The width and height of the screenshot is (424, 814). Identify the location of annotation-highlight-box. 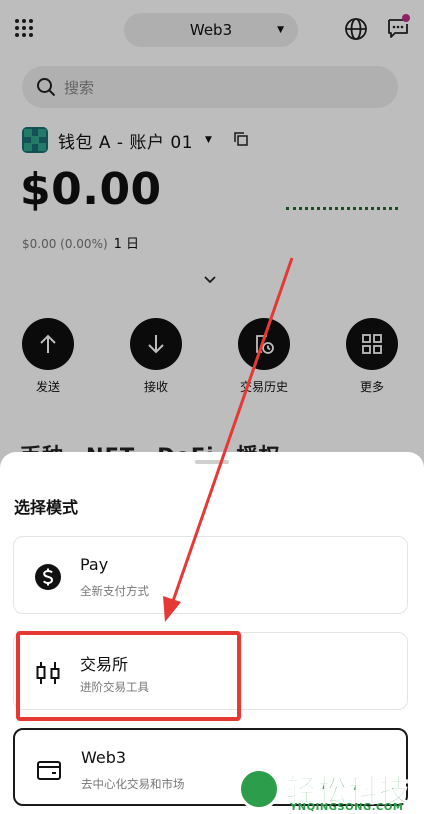
(128, 676).